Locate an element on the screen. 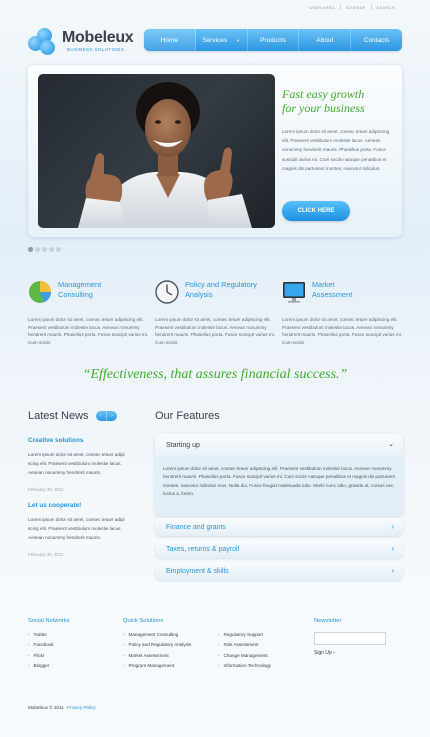 Image resolution: width=430 pixels, height=737 pixels. hero-photo is located at coordinates (156, 151).